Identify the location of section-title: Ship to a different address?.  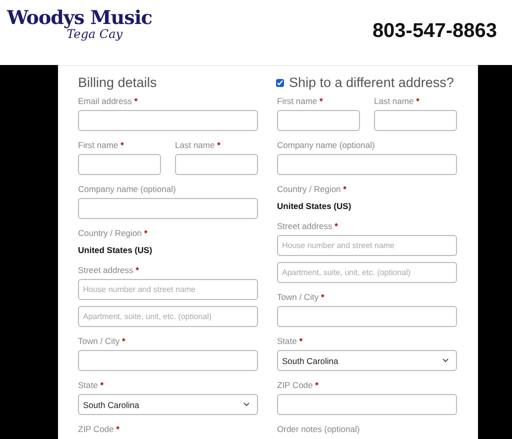
(371, 82).